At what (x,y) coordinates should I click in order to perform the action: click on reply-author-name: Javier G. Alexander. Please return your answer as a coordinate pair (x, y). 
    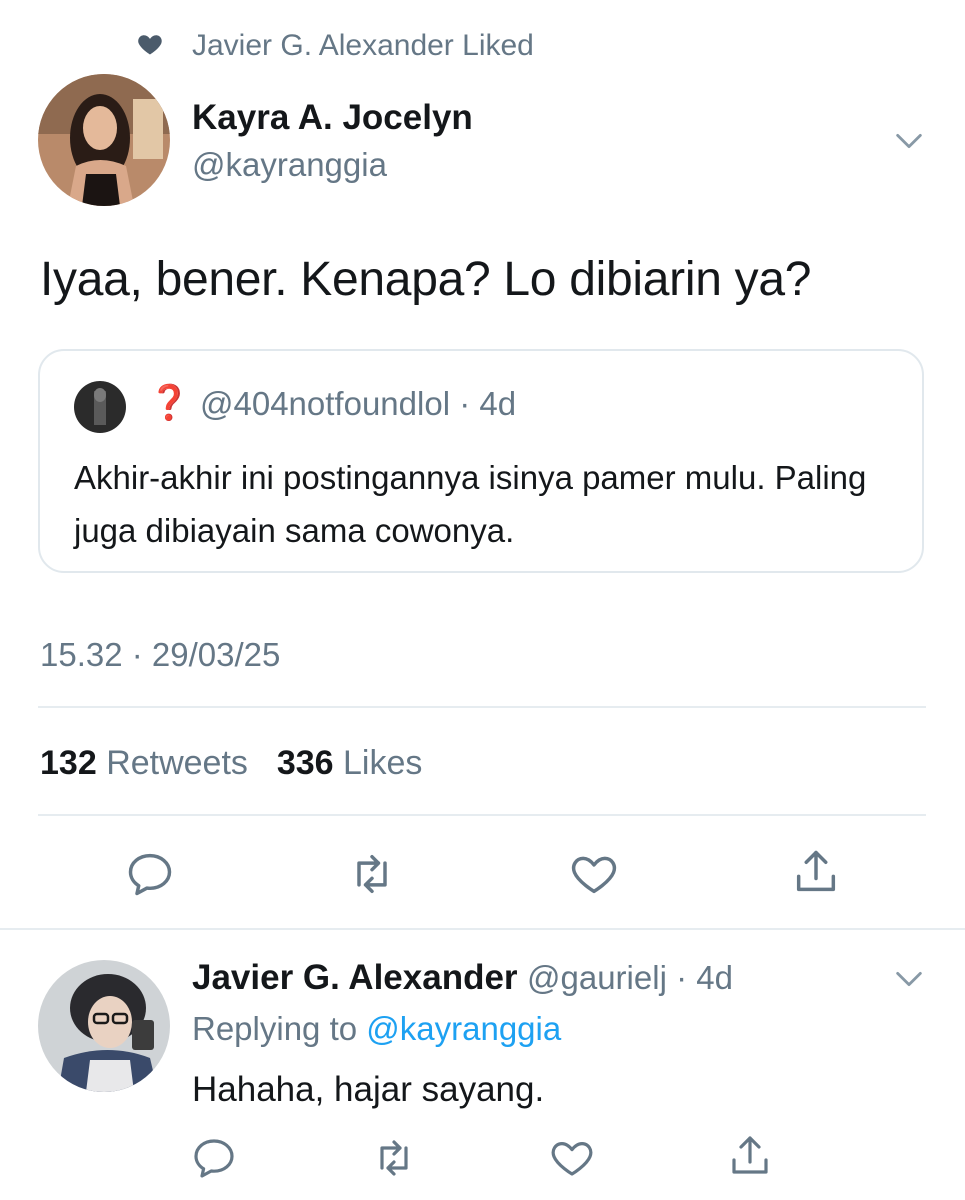
    Looking at the image, I should click on (355, 977).